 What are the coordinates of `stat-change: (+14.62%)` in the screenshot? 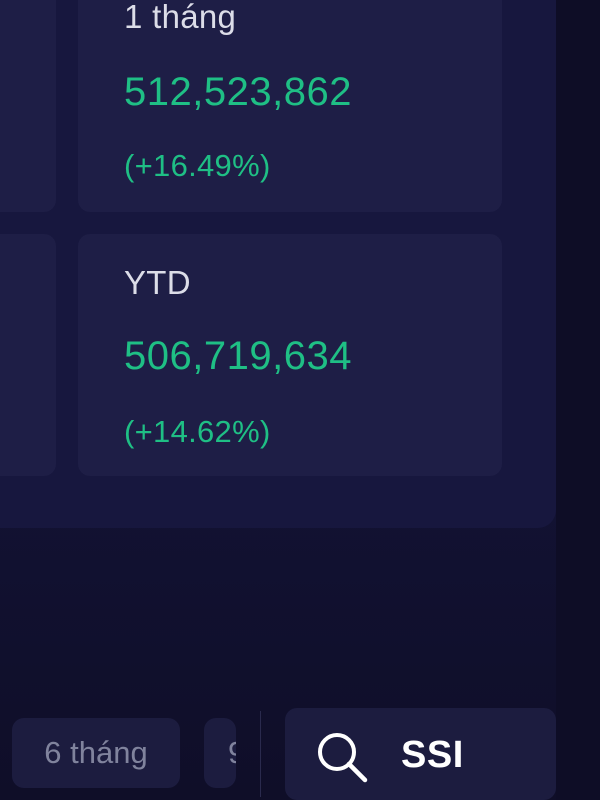 It's located at (197, 431).